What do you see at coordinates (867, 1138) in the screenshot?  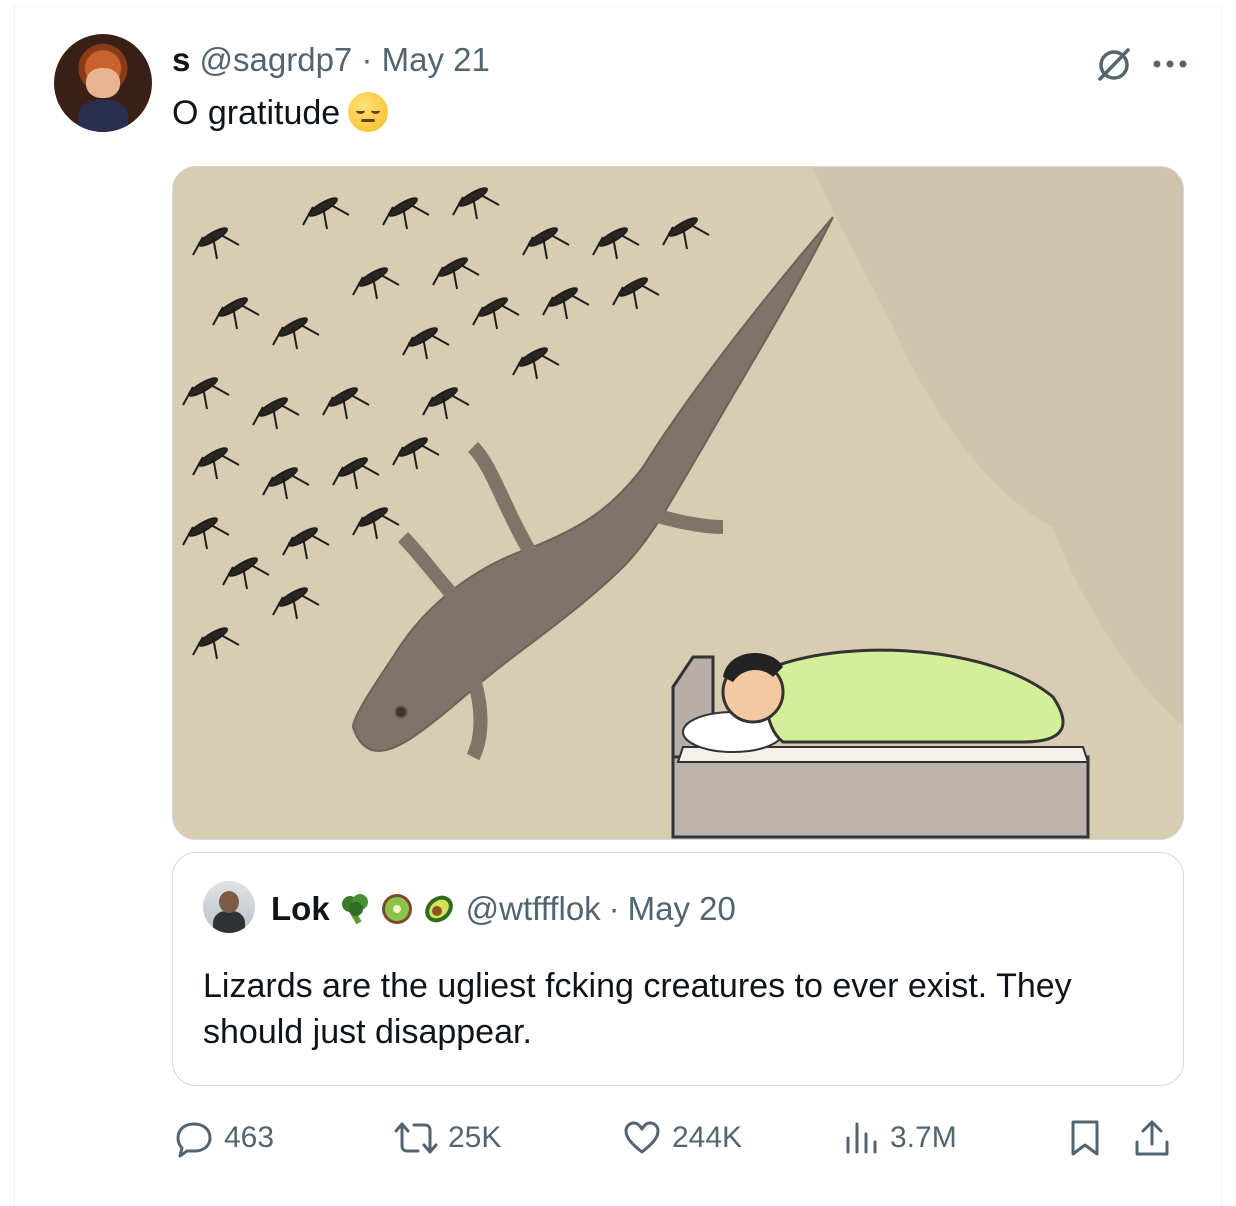 I see `views-icon` at bounding box center [867, 1138].